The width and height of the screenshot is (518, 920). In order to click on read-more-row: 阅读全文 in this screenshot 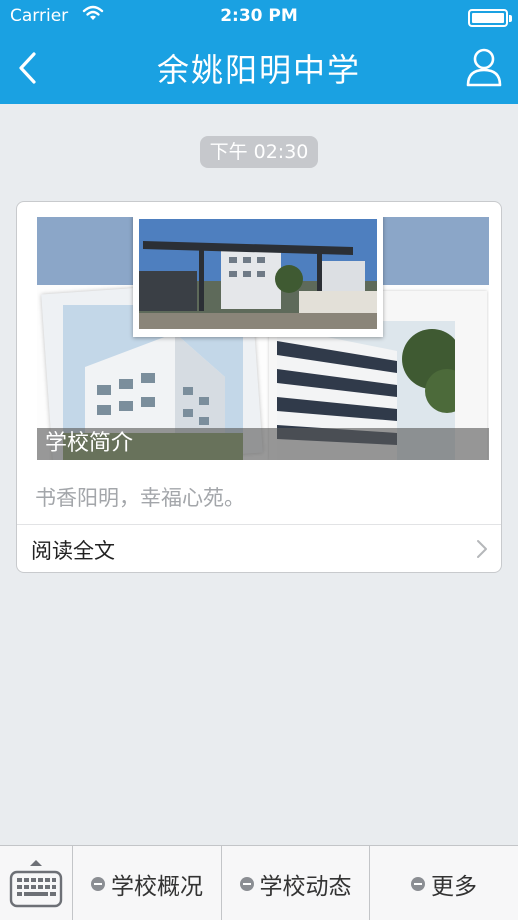, I will do `click(259, 548)`.